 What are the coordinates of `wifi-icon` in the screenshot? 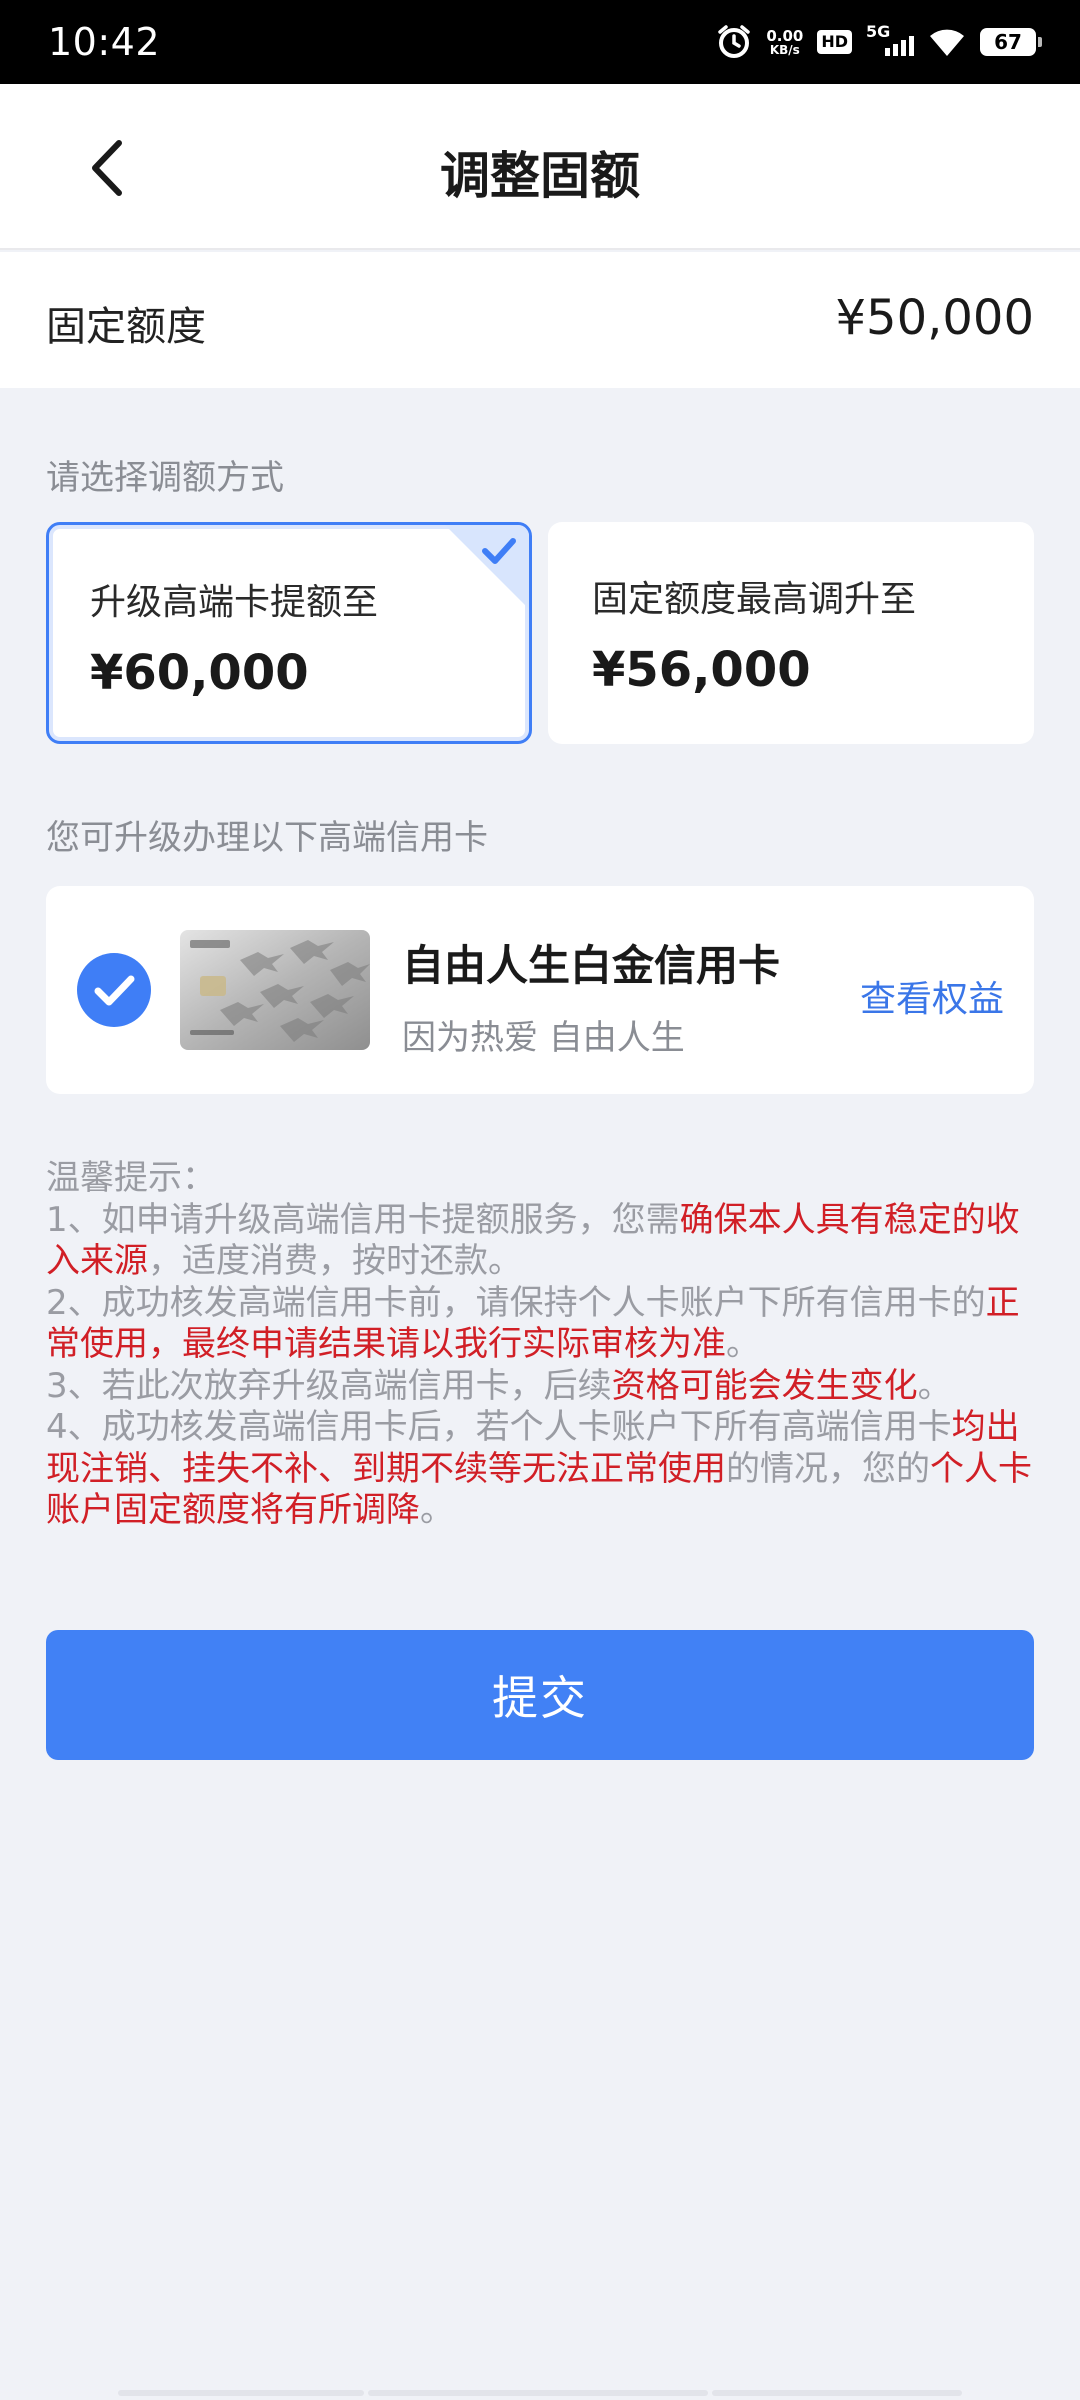 It's located at (947, 42).